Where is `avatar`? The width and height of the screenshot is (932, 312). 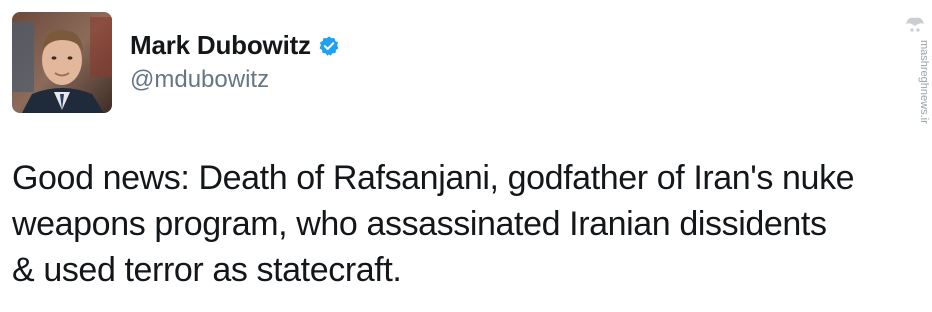 avatar is located at coordinates (62, 62).